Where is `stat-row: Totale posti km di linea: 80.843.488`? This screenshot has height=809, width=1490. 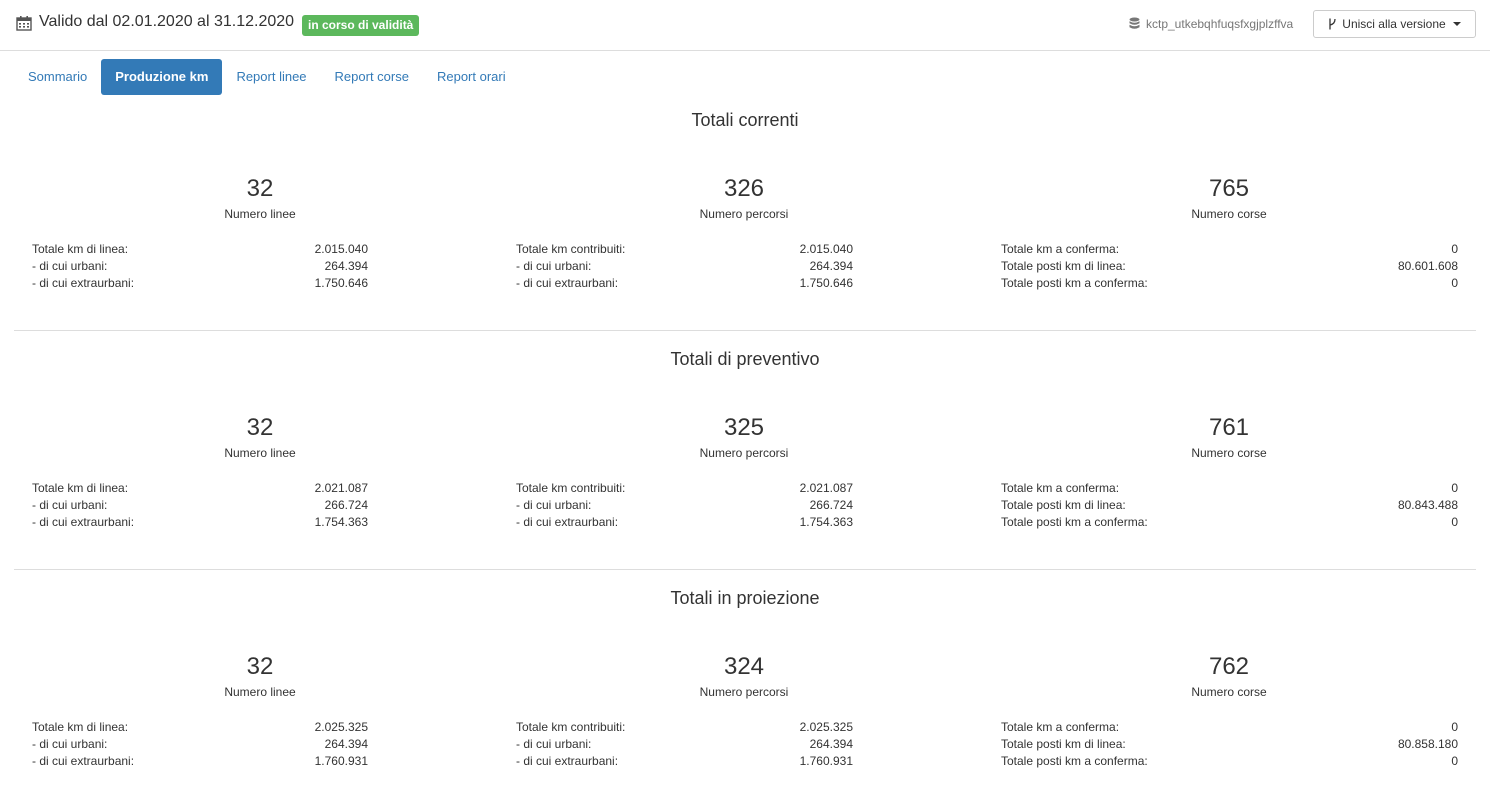
stat-row: Totale posti km di linea: 80.843.488 is located at coordinates (1229, 505).